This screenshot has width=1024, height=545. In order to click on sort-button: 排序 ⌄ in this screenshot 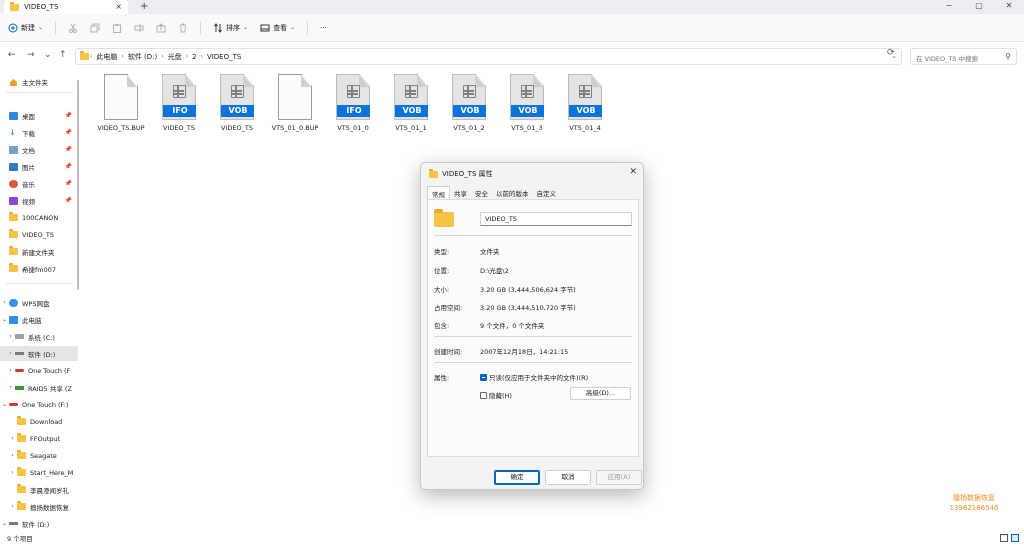, I will do `click(230, 27)`.